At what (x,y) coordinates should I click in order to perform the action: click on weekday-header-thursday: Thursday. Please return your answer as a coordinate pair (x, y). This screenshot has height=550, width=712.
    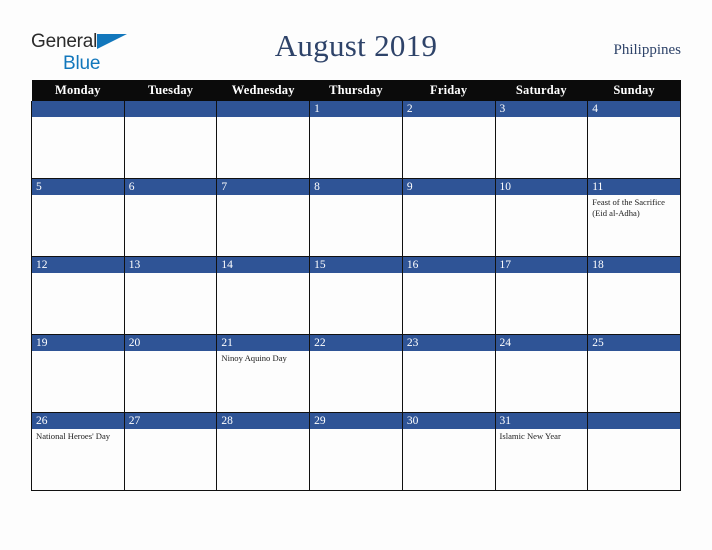
    Looking at the image, I should click on (356, 90).